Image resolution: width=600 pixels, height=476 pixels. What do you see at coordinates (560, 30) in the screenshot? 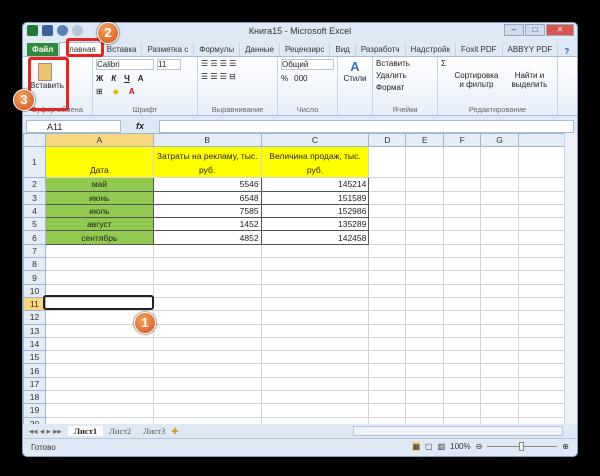
I see `close-button: ✕` at bounding box center [560, 30].